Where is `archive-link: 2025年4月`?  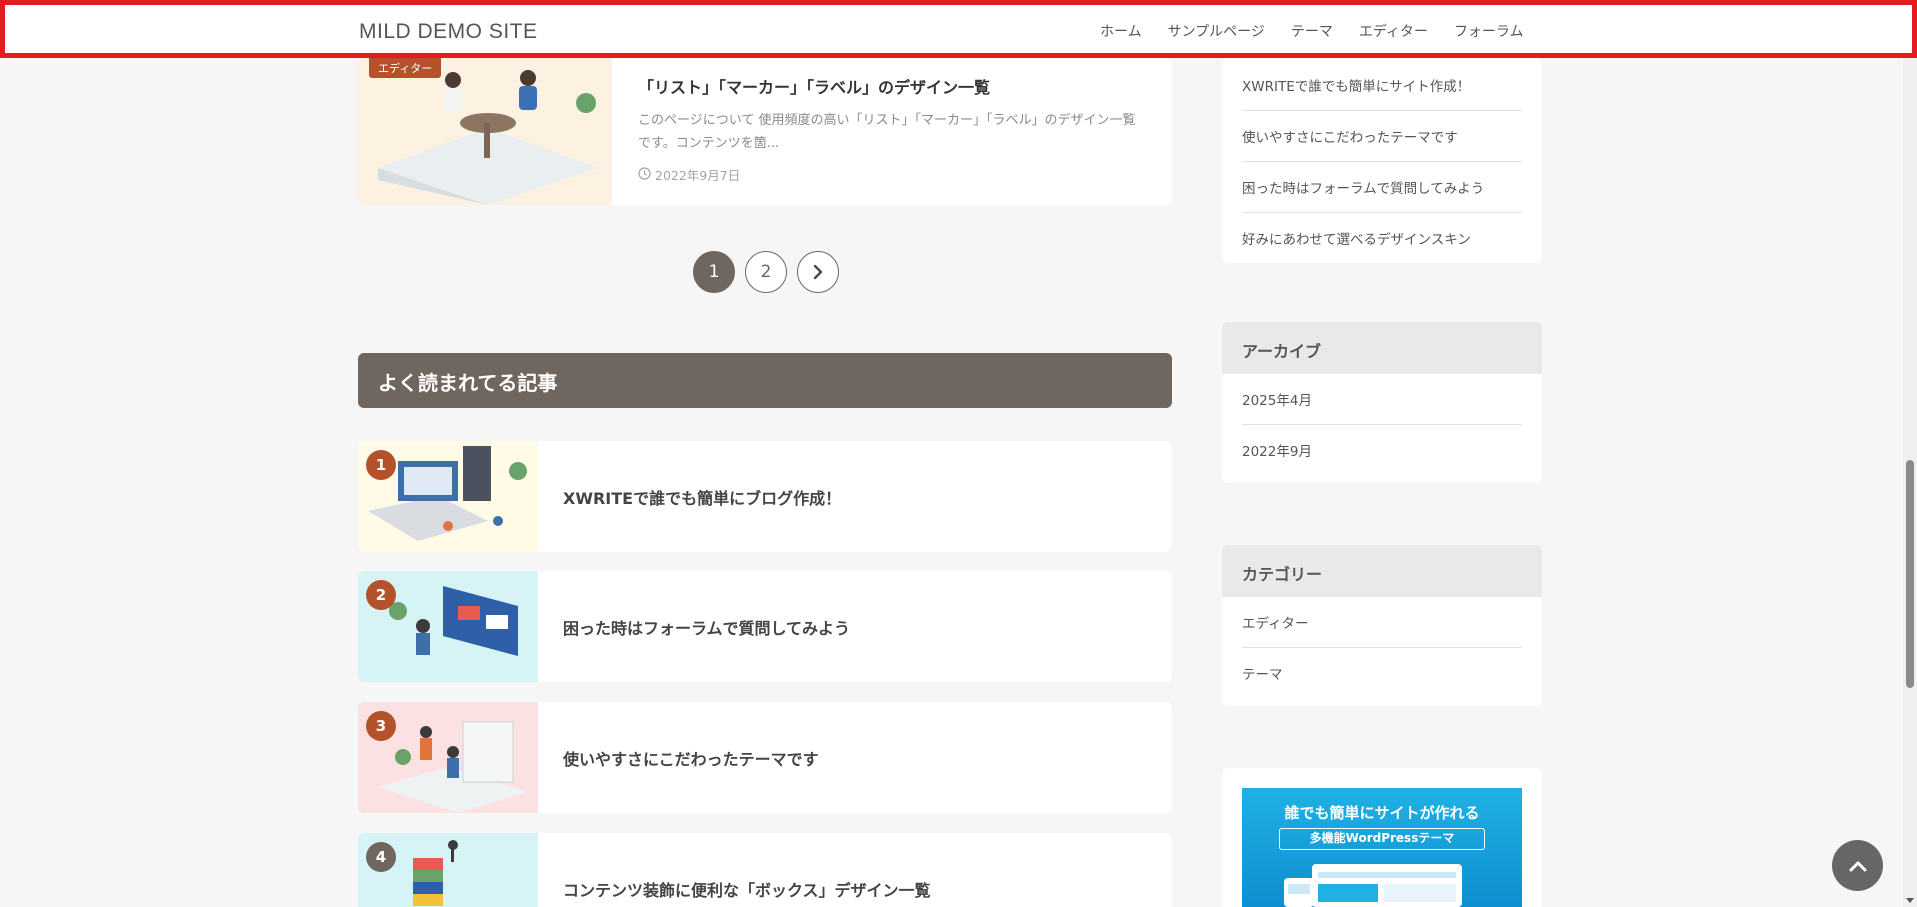
archive-link: 2025年4月 is located at coordinates (1382, 399).